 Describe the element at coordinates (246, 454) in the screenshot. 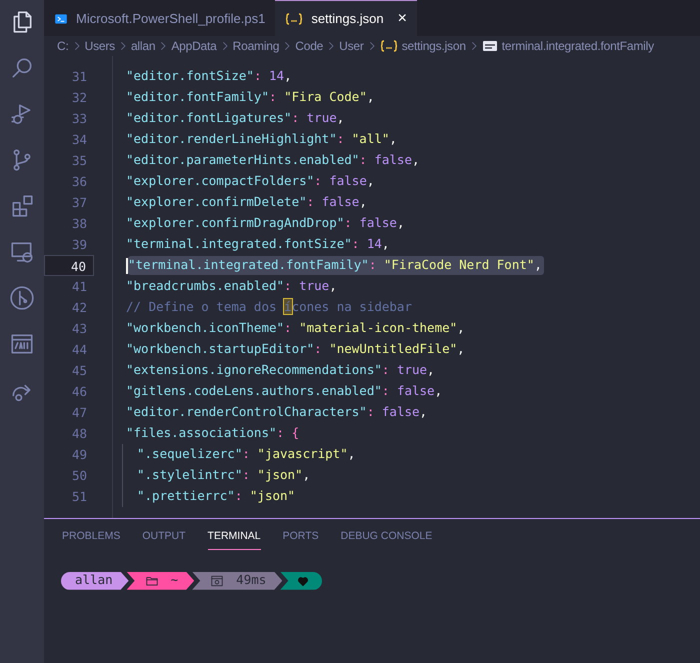

I see `code-line: ".sequelizerc": "javascript",` at that location.